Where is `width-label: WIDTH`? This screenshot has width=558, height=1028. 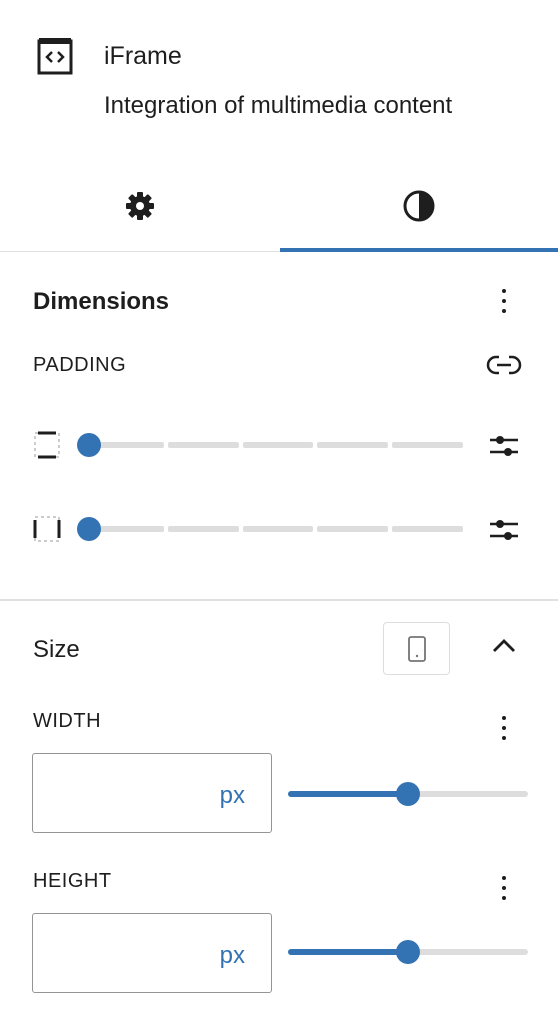
width-label: WIDTH is located at coordinates (67, 721).